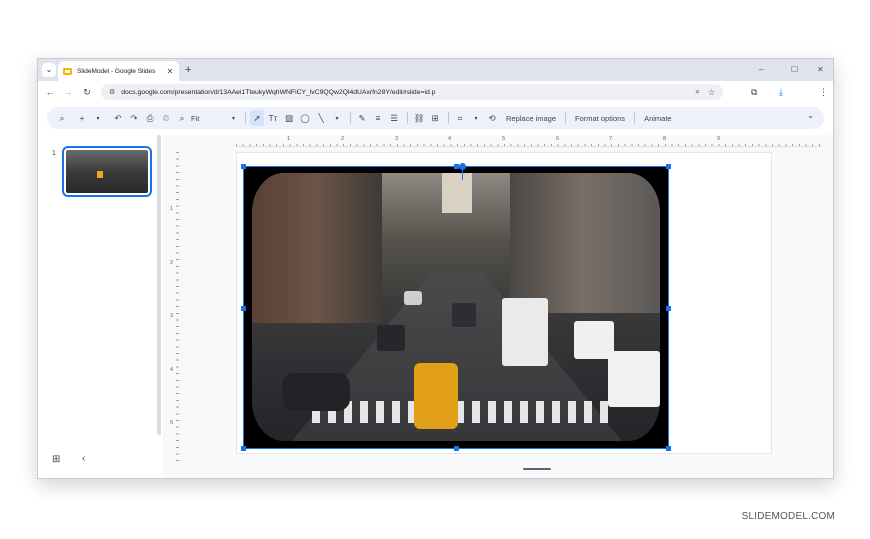 Image resolution: width=870 pixels, height=539 pixels. I want to click on tab-google-slides: SlideModel - Google Slides ✕, so click(118, 71).